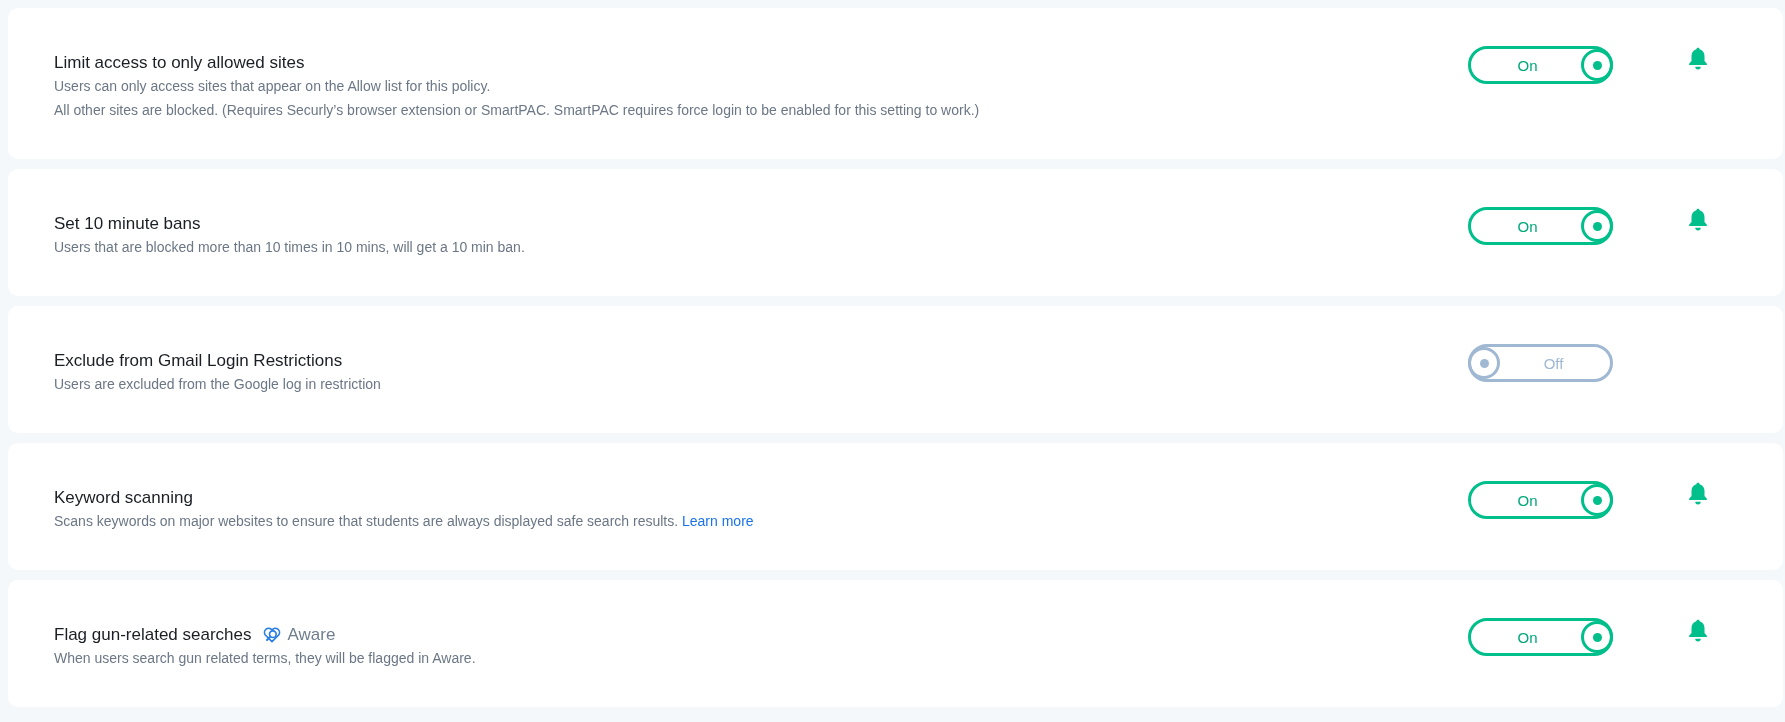  What do you see at coordinates (218, 384) in the screenshot?
I see `setting-description: Users are excluded from the Google log in restriction` at bounding box center [218, 384].